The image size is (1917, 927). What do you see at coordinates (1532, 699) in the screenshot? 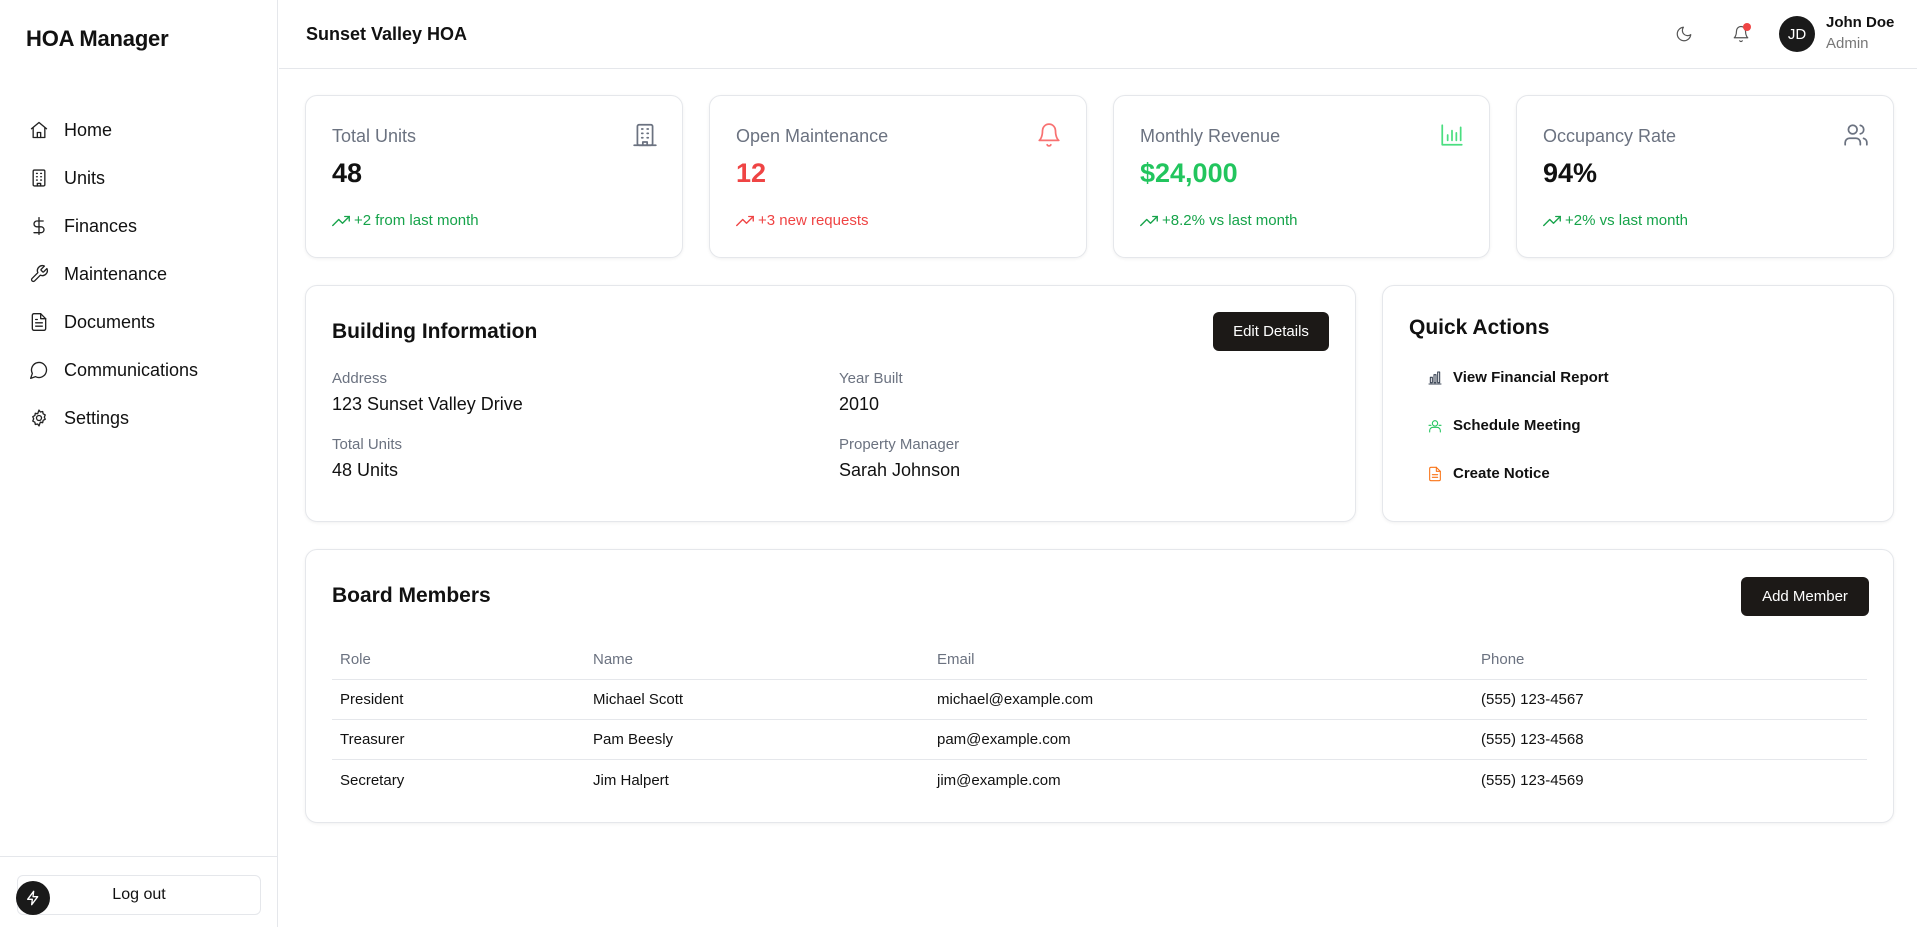
I see `phone-cell: (555) 123-4567` at bounding box center [1532, 699].